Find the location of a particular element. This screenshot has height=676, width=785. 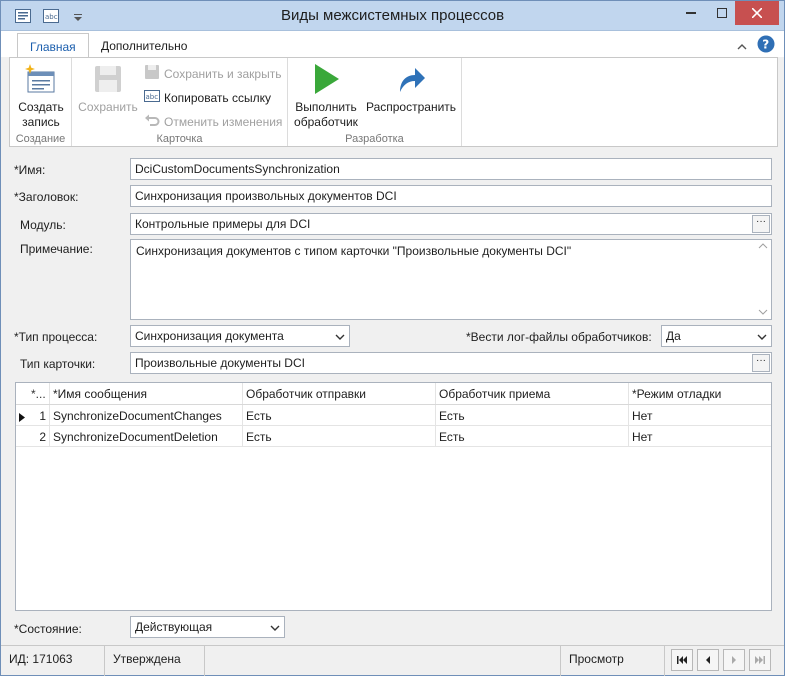

column-header-receive-handler: Обработчик приема is located at coordinates (532, 393).